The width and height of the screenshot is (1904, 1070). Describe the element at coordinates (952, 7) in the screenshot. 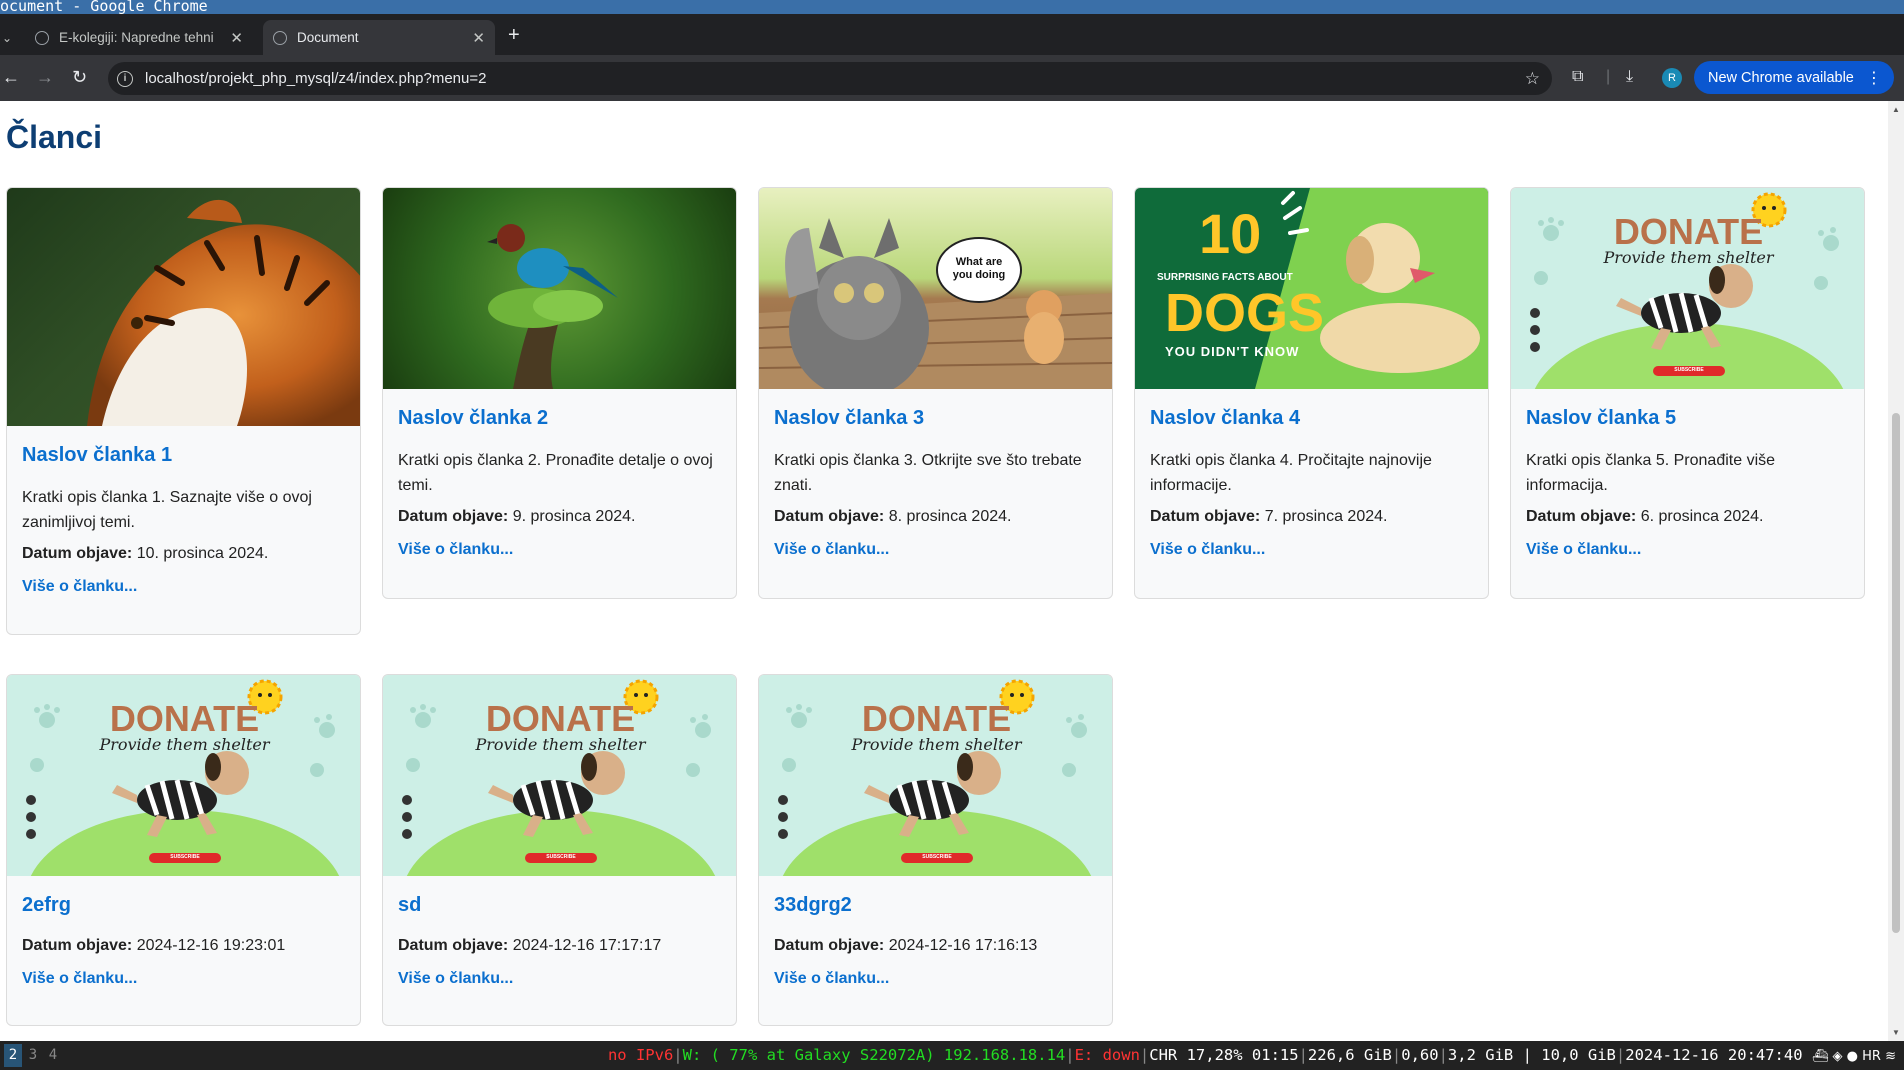

I see `window-title: ocument - Google Chrome` at that location.